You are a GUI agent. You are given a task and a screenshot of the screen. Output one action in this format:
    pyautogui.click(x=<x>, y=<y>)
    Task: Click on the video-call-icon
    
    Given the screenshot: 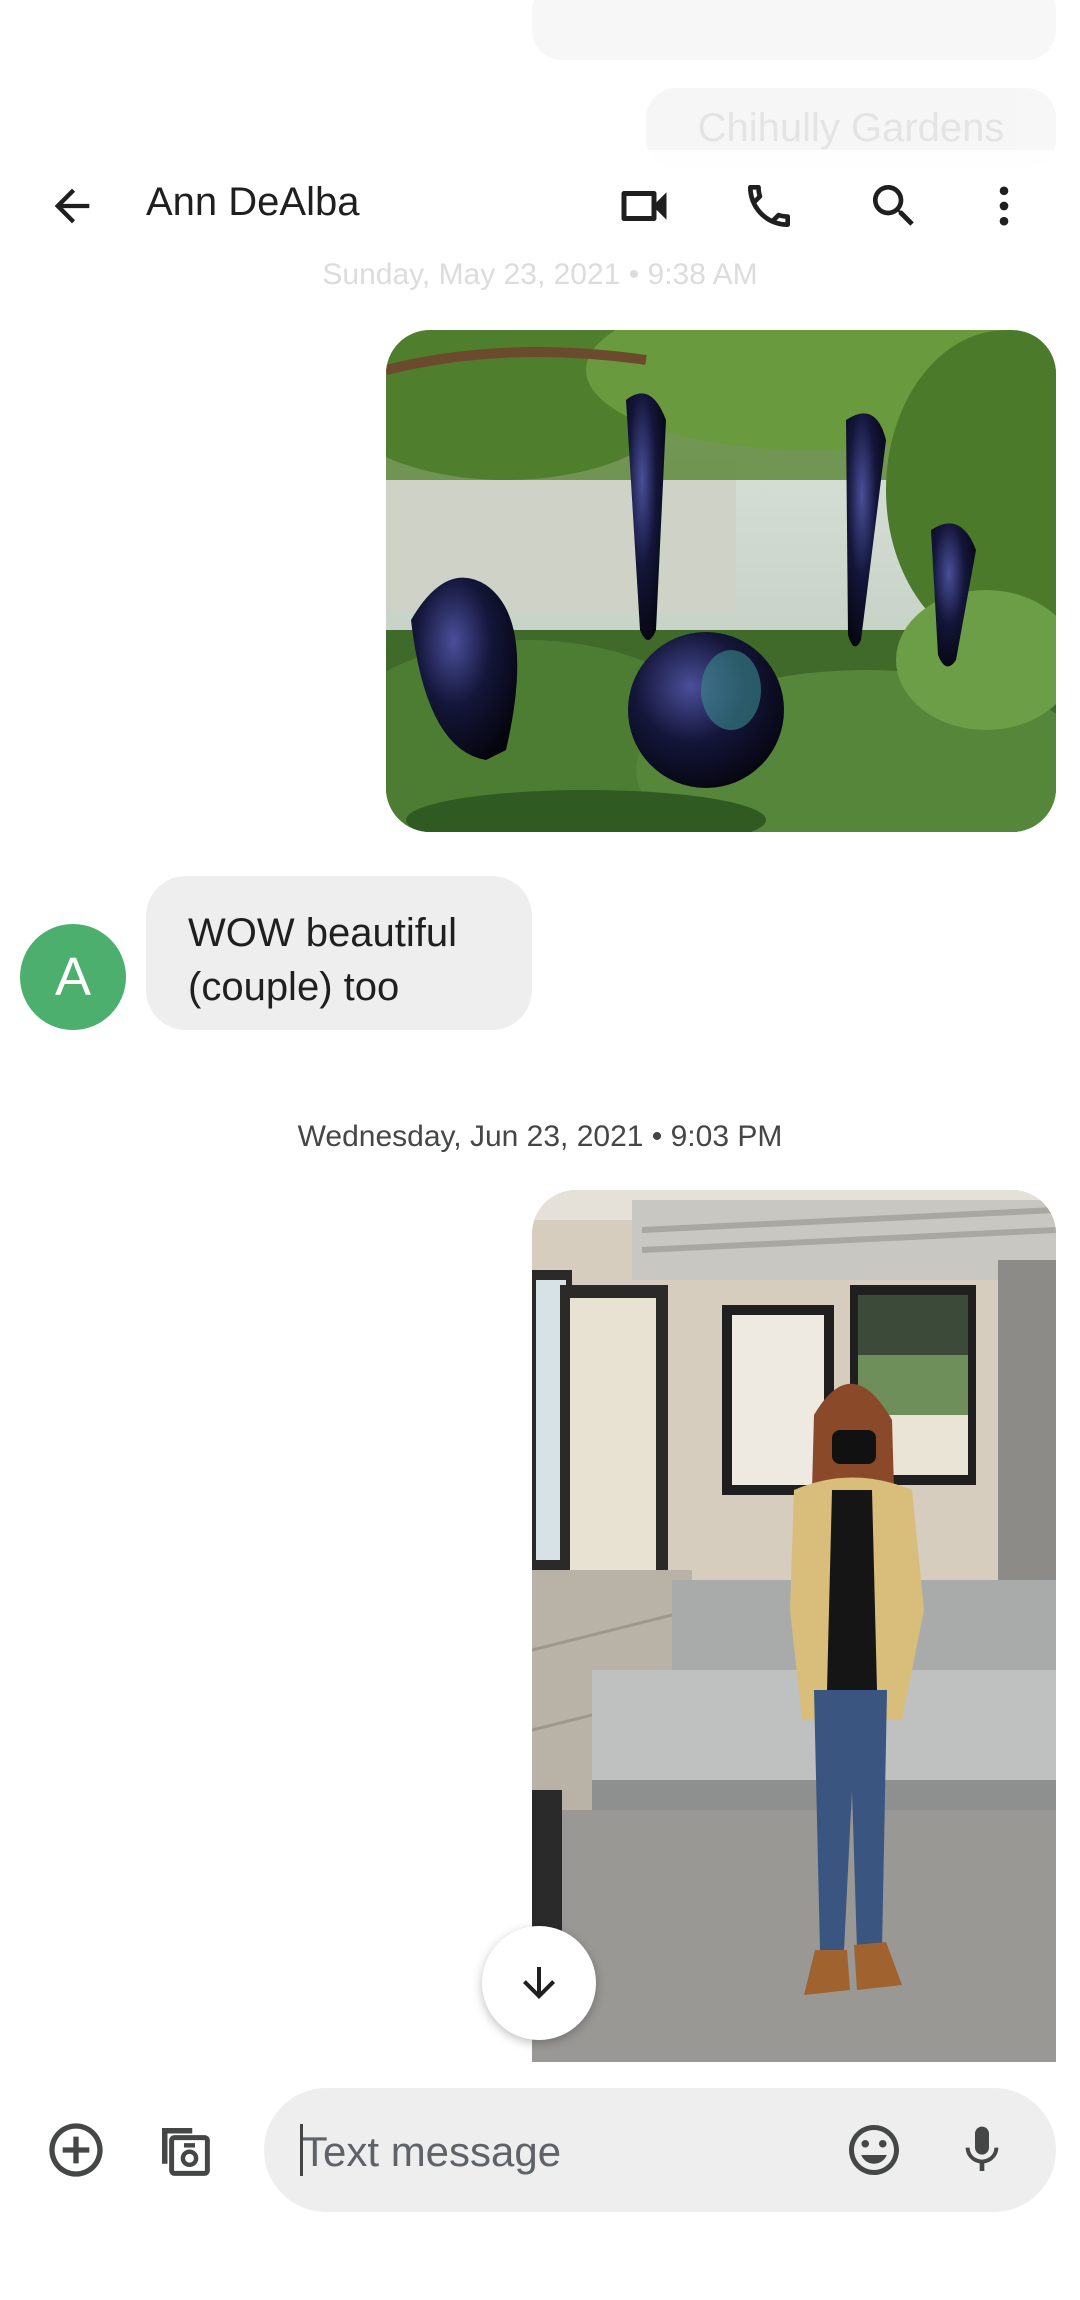 What is the action you would take?
    pyautogui.click(x=644, y=206)
    